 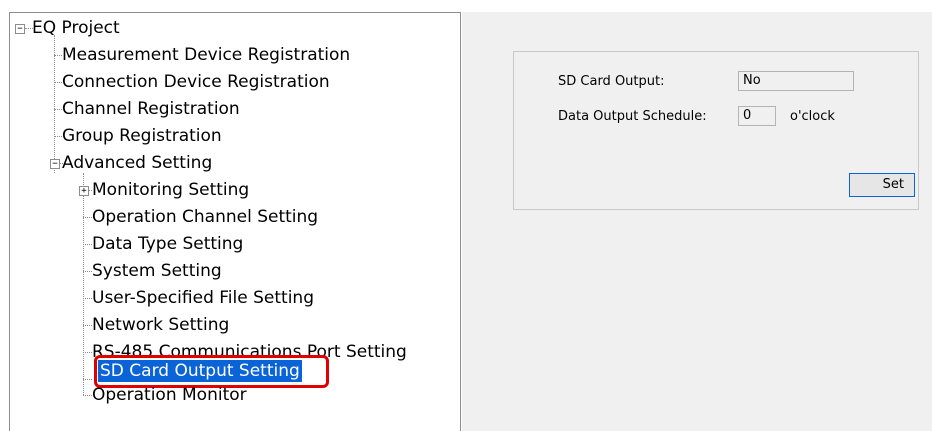 I want to click on set-button: Set, so click(x=882, y=185).